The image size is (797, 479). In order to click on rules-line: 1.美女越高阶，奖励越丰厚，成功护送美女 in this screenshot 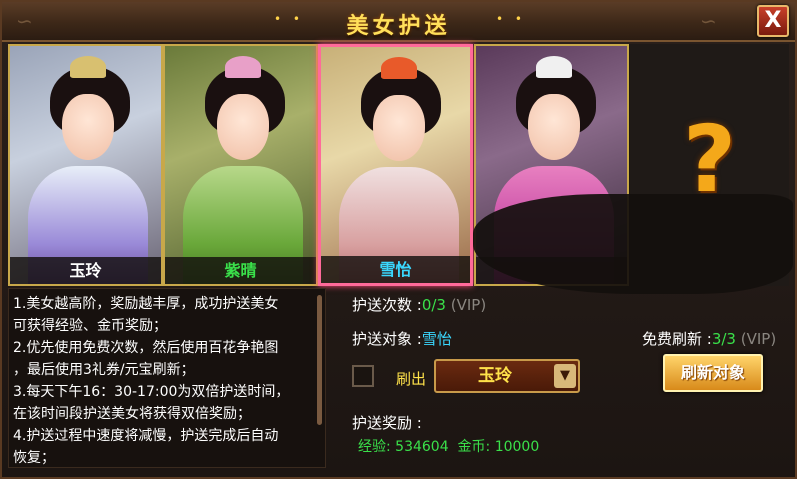, I will do `click(146, 304)`.